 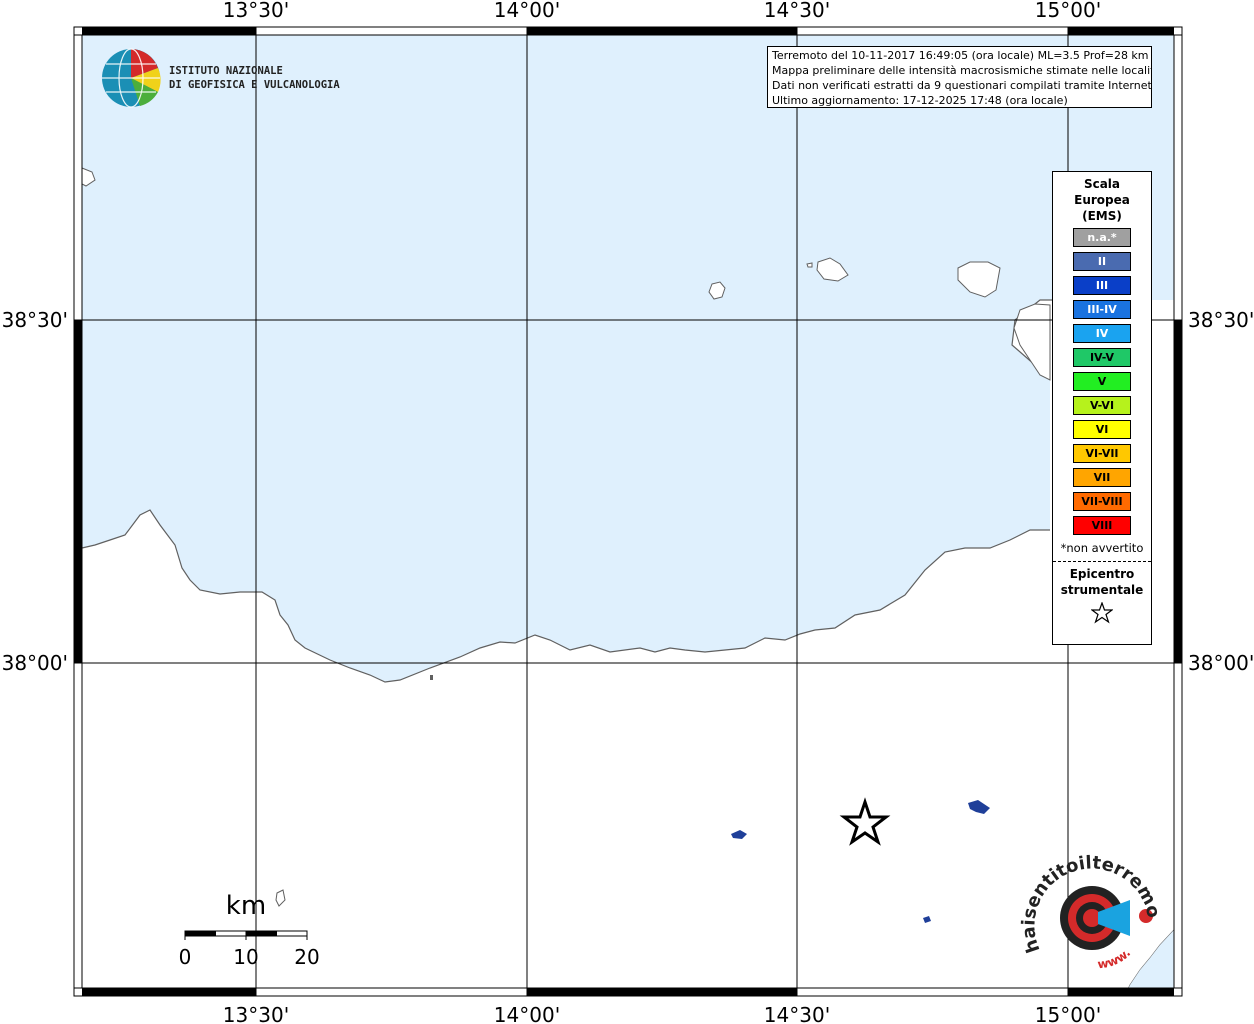 What do you see at coordinates (1102, 285) in the screenshot?
I see `legend-item-2: III` at bounding box center [1102, 285].